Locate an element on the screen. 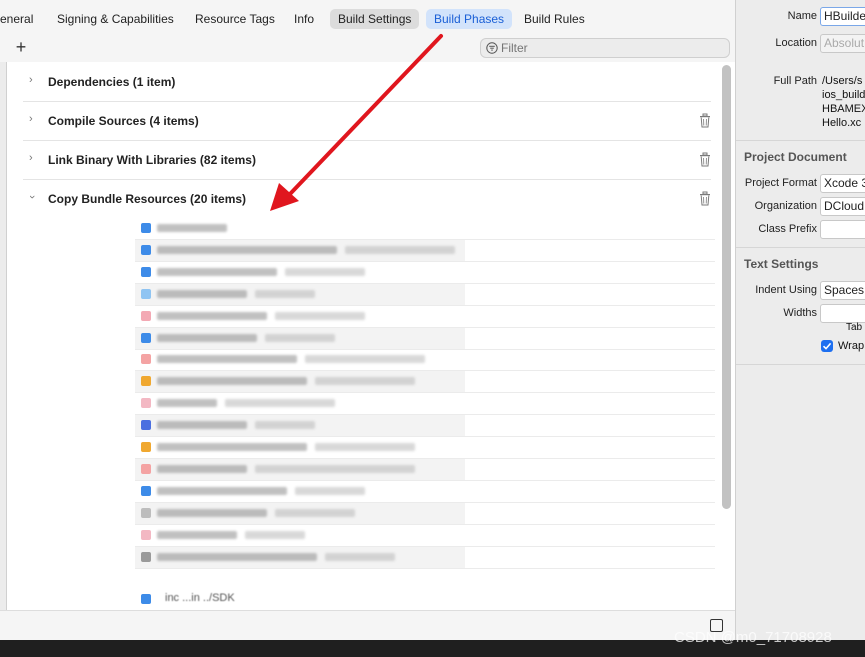  indent-using-label: Indent Using is located at coordinates (786, 290).